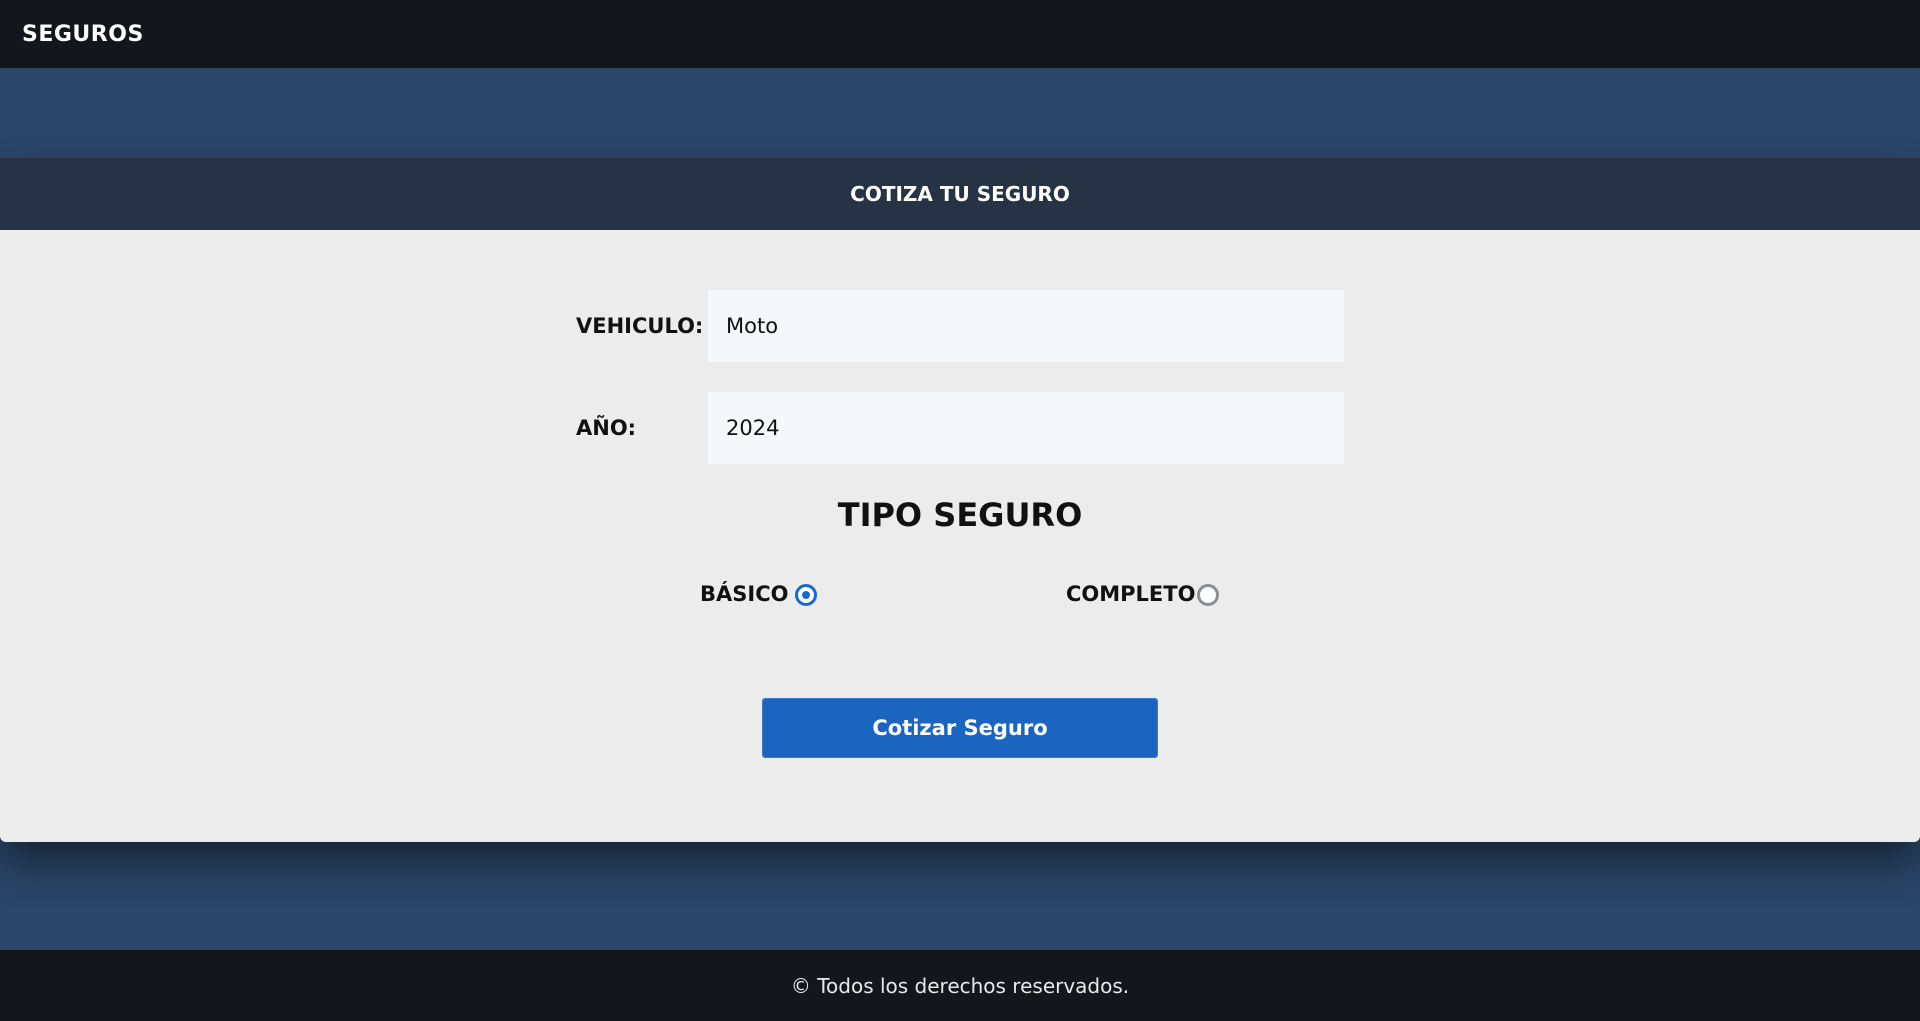 This screenshot has width=1920, height=1021. I want to click on form-title: COTIZA TU SEGURO, so click(960, 194).